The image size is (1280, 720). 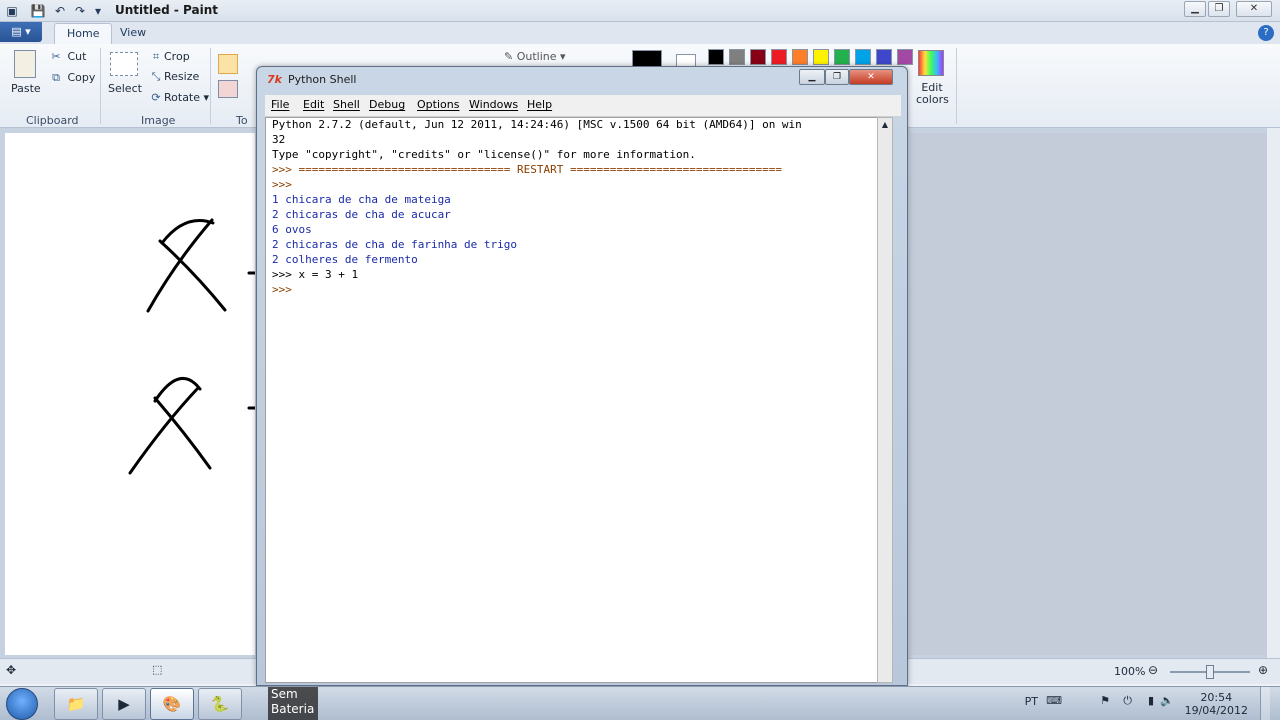 I want to click on zoom-slider-thumb, so click(x=1210, y=672).